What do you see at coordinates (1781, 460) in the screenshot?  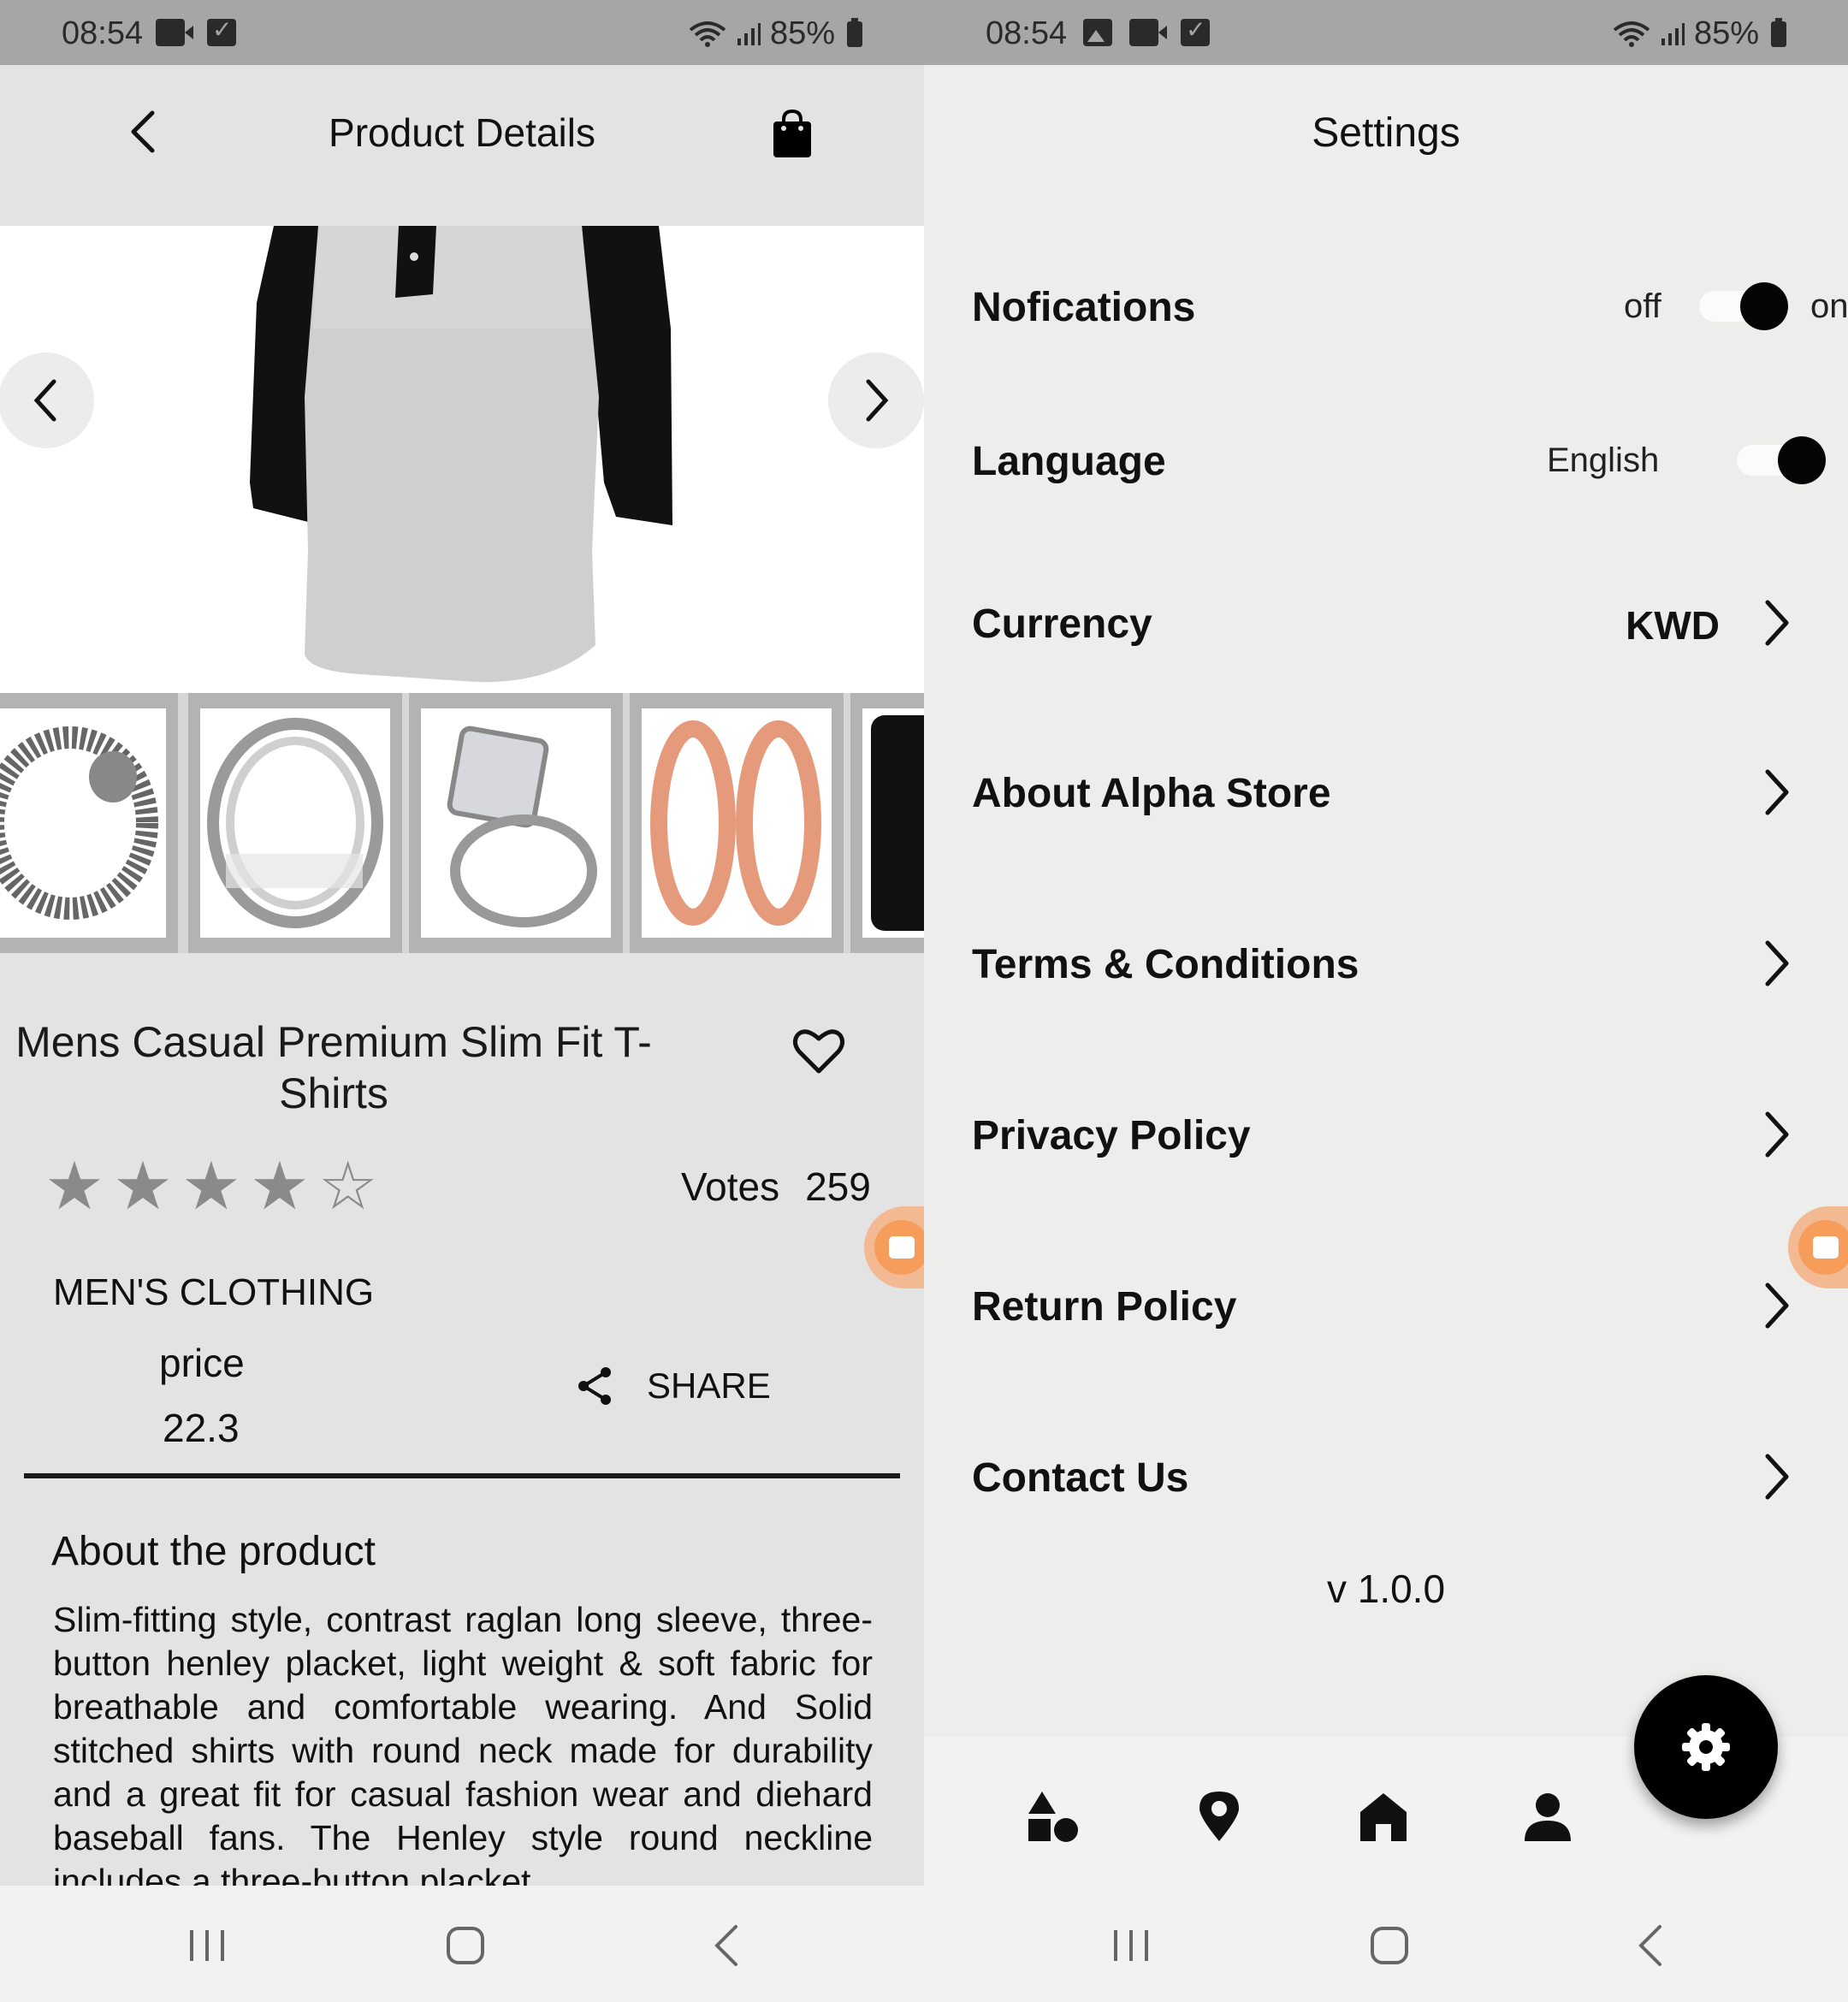 I see `language-toggle` at bounding box center [1781, 460].